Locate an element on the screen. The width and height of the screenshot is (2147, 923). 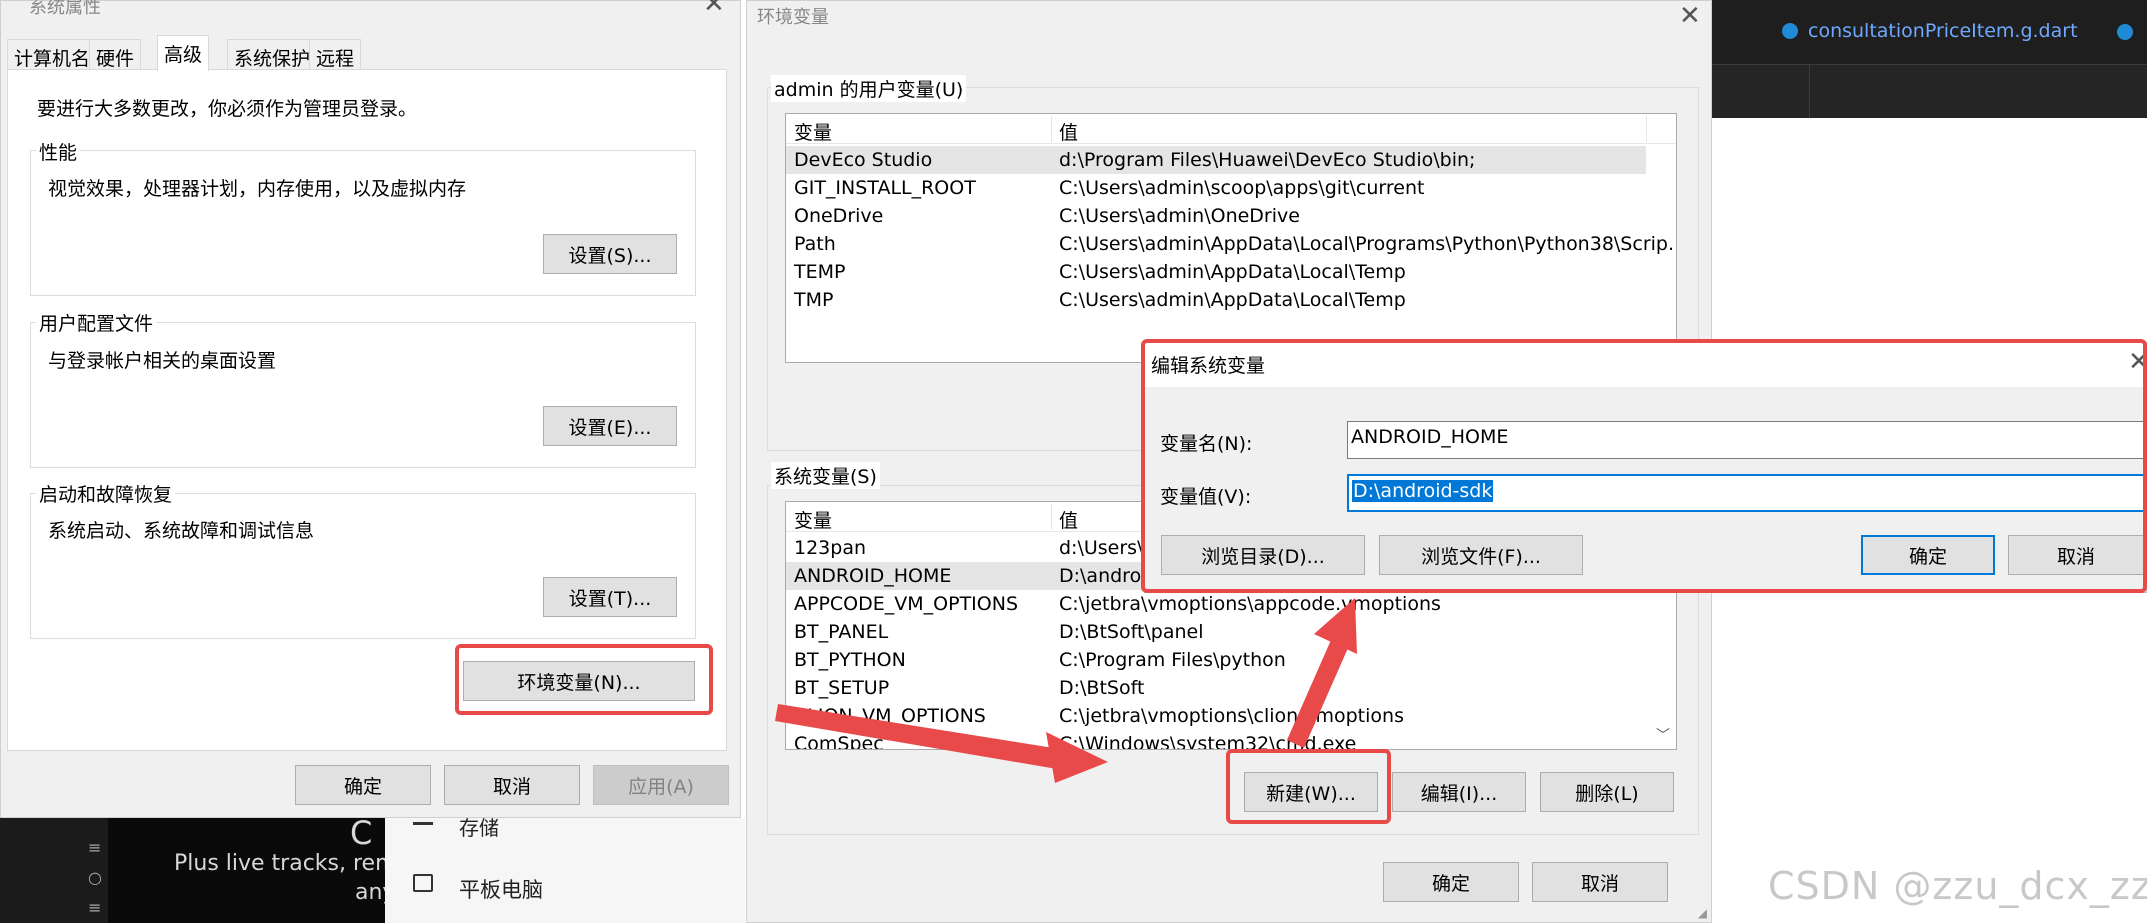
annotation-arrow-to-edit is located at coordinates (1322, 673).